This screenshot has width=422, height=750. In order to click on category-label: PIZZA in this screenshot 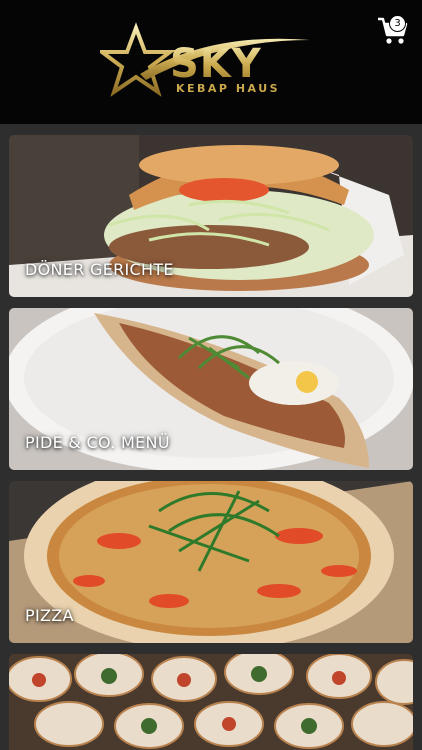, I will do `click(49, 615)`.